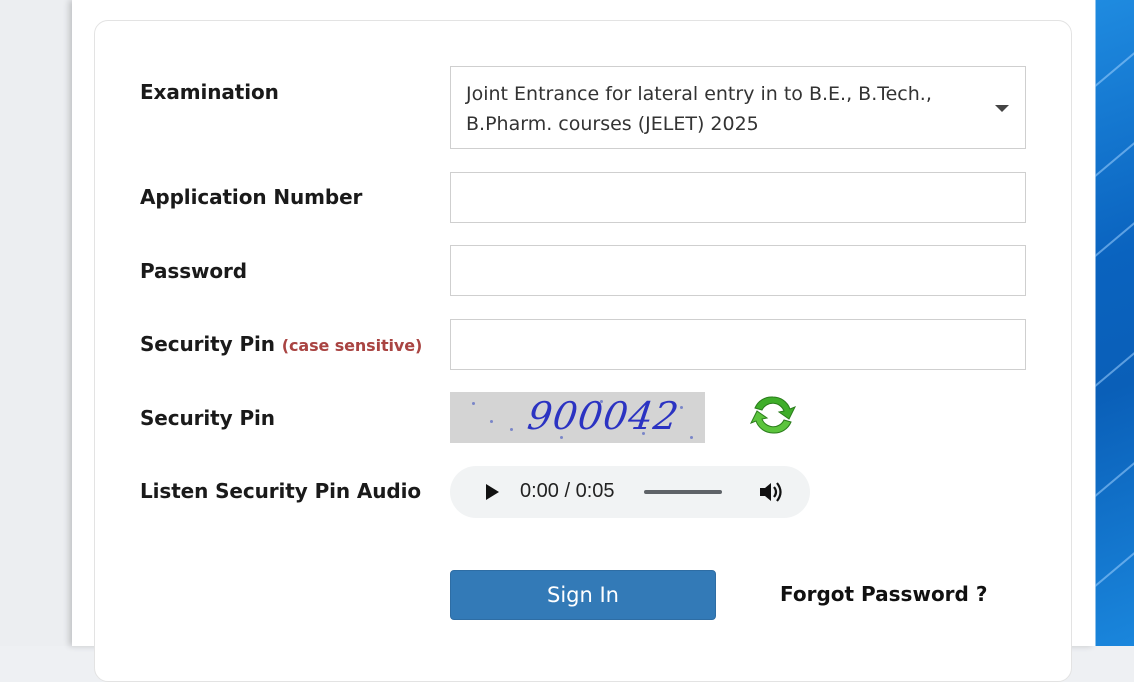 This screenshot has height=682, width=1134. What do you see at coordinates (583, 595) in the screenshot?
I see `sign-in-button: Sign In` at bounding box center [583, 595].